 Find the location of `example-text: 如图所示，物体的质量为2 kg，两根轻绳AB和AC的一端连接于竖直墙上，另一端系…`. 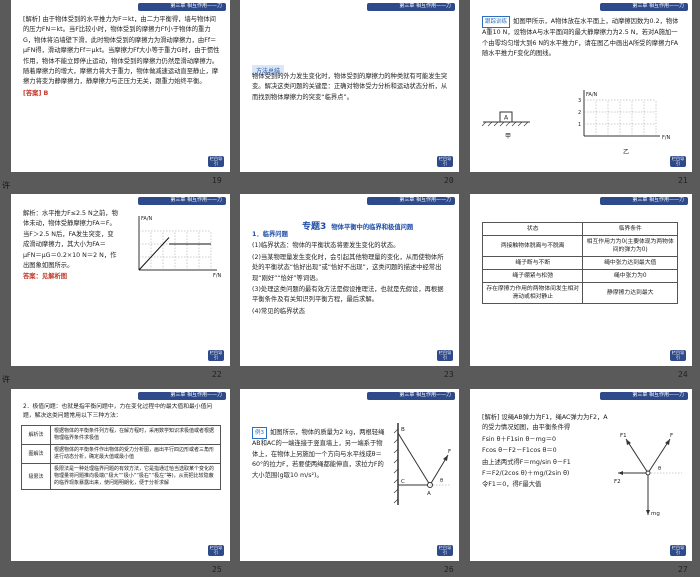

example-text: 如图所示，物体的质量为2 kg，两根轻绳AB和AC的一端连接于竖直墙上，另一端系… is located at coordinates (318, 454).